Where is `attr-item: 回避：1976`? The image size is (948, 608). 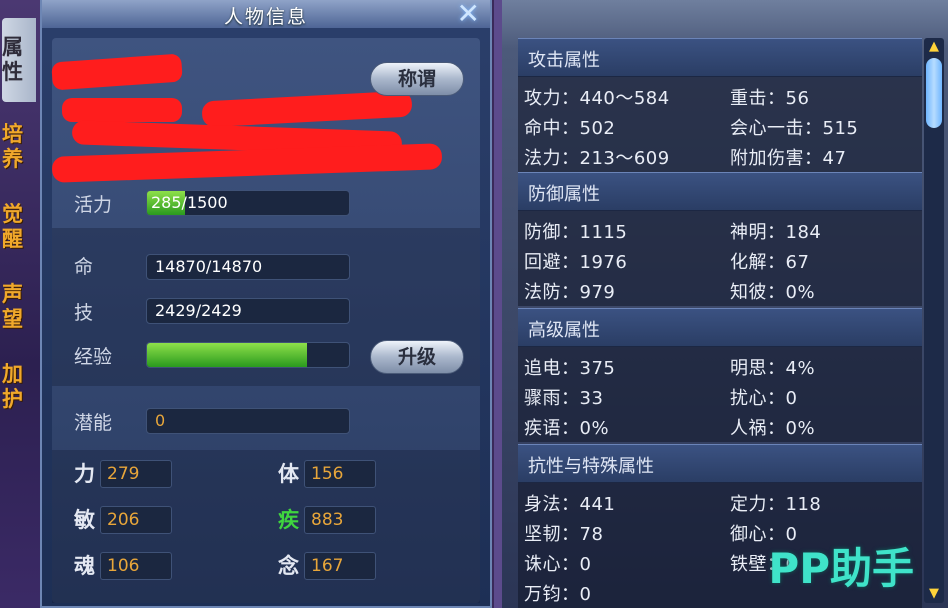
attr-item: 回避：1976 is located at coordinates (576, 262).